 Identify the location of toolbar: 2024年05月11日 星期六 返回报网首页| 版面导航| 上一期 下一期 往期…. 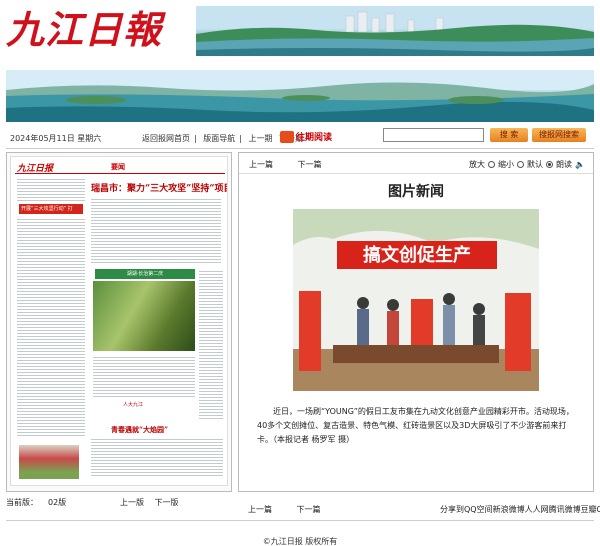
(300, 137).